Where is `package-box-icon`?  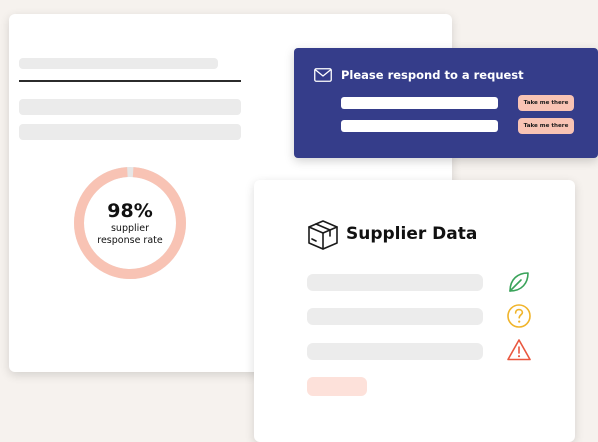 package-box-icon is located at coordinates (323, 235).